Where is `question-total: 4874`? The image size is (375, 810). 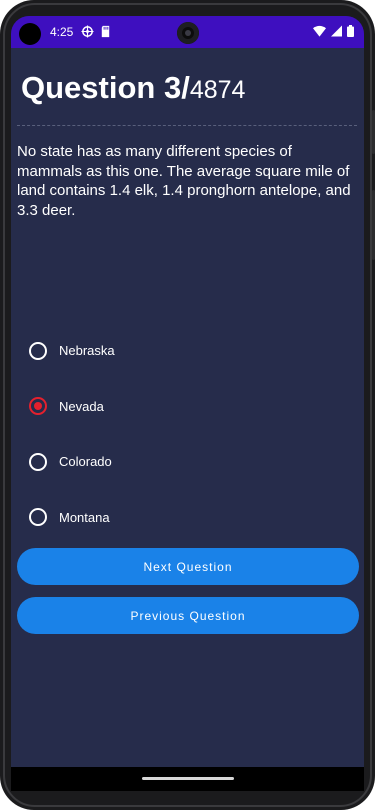
question-total: 4874 is located at coordinates (217, 90).